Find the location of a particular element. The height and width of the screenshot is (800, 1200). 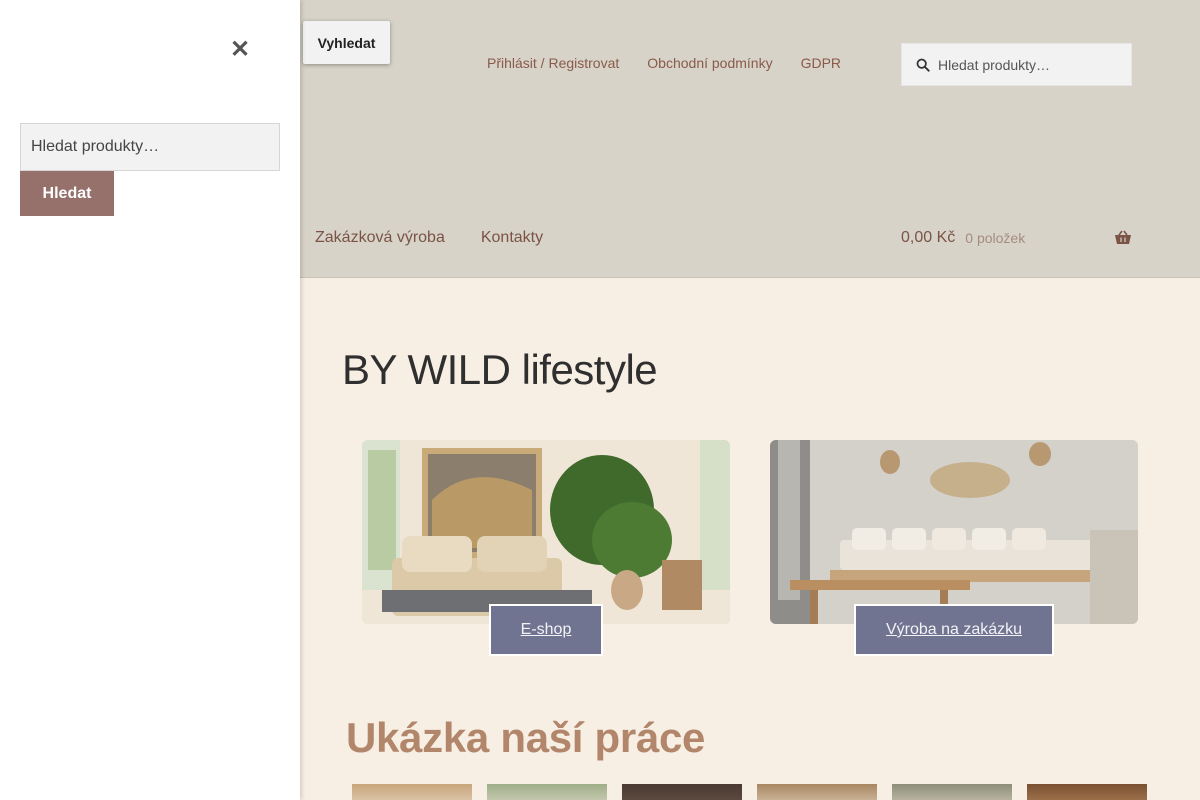

custom-production-button: Výroba na zakázku is located at coordinates (954, 630).